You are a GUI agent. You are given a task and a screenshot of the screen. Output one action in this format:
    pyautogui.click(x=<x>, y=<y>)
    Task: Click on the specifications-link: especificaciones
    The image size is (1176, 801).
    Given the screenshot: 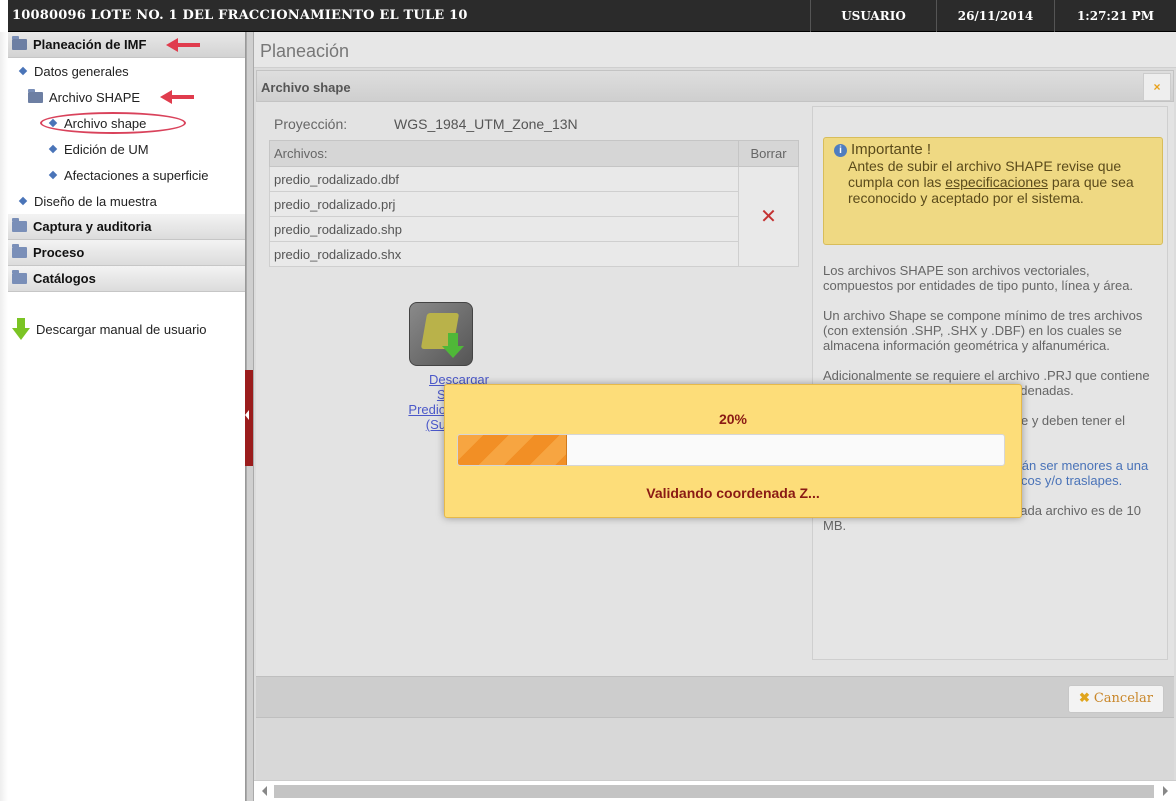 What is the action you would take?
    pyautogui.click(x=996, y=182)
    